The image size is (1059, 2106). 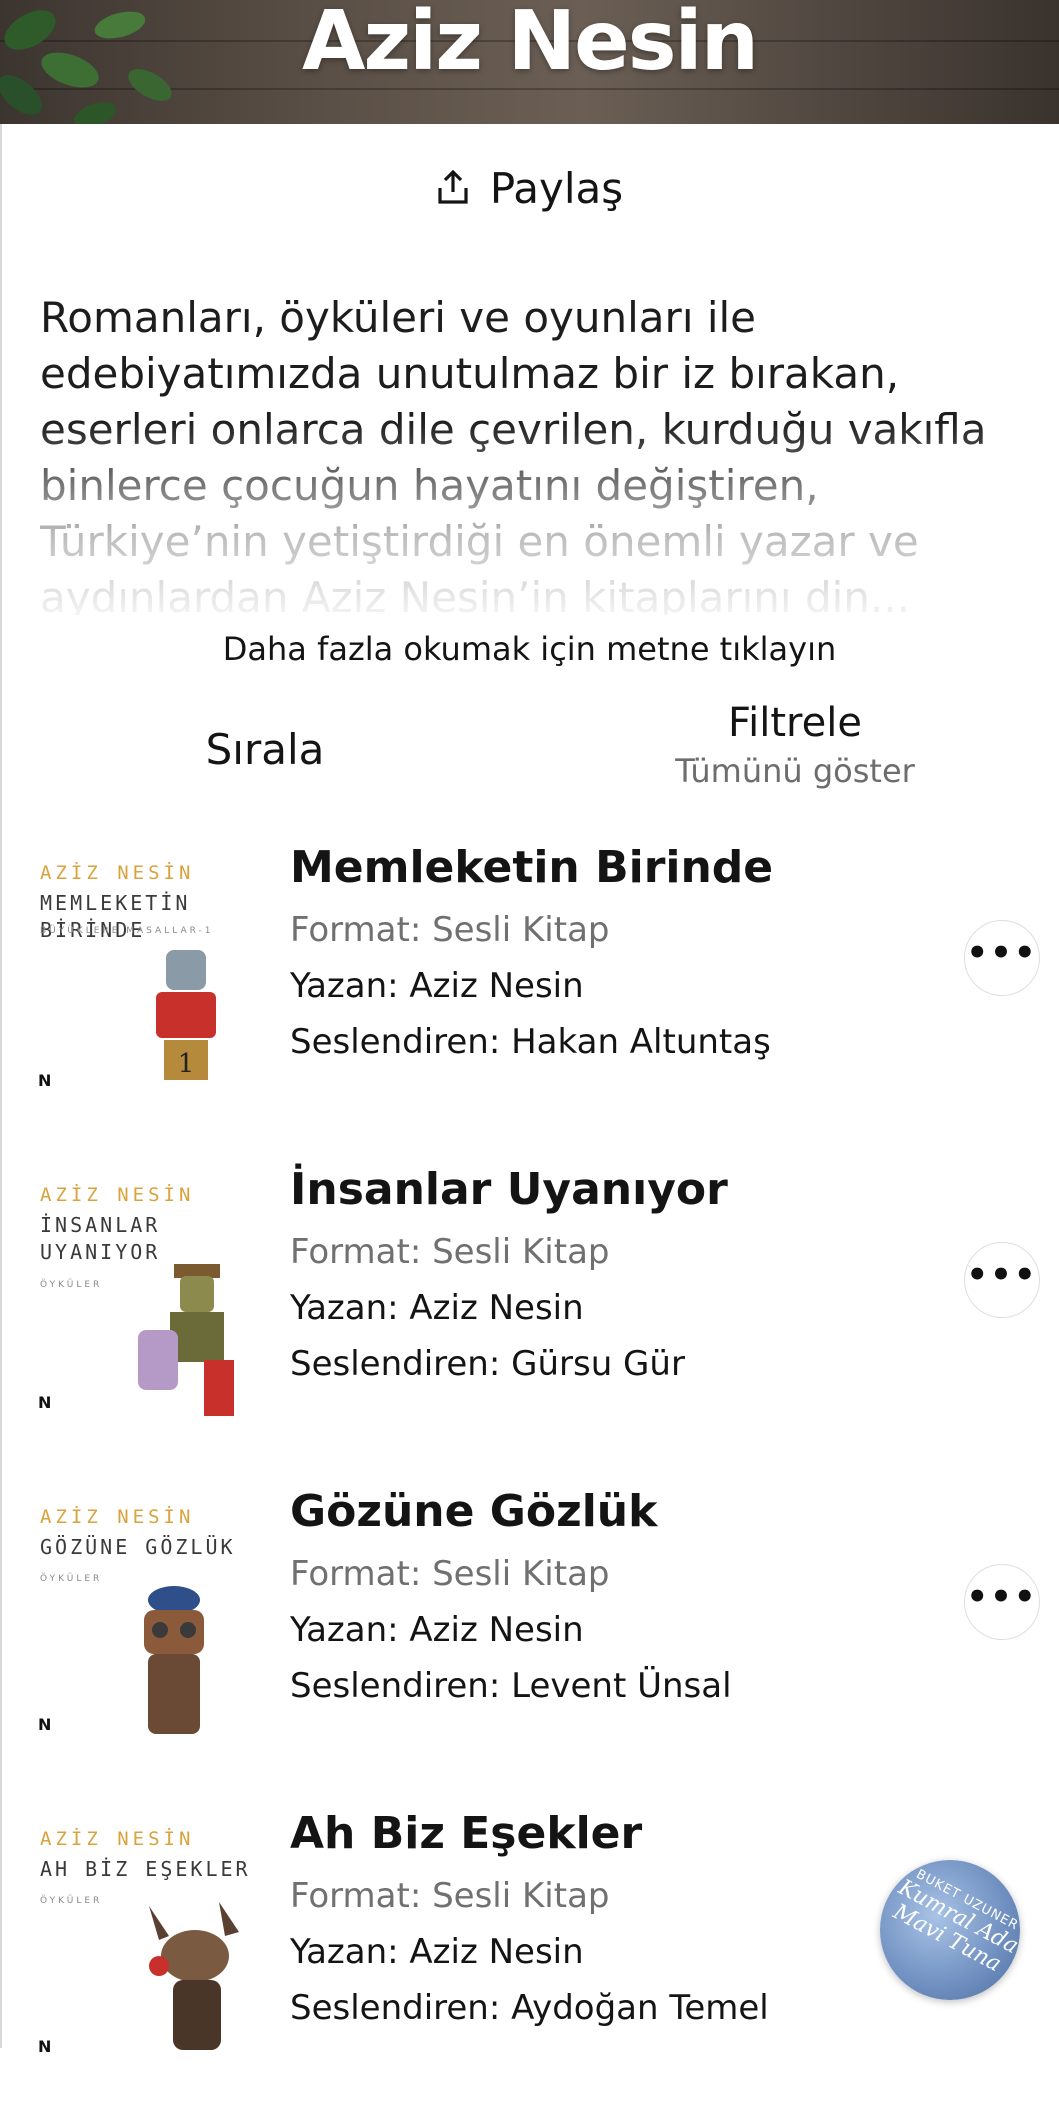 What do you see at coordinates (795, 771) in the screenshot?
I see `filter-value: Tümünü göster` at bounding box center [795, 771].